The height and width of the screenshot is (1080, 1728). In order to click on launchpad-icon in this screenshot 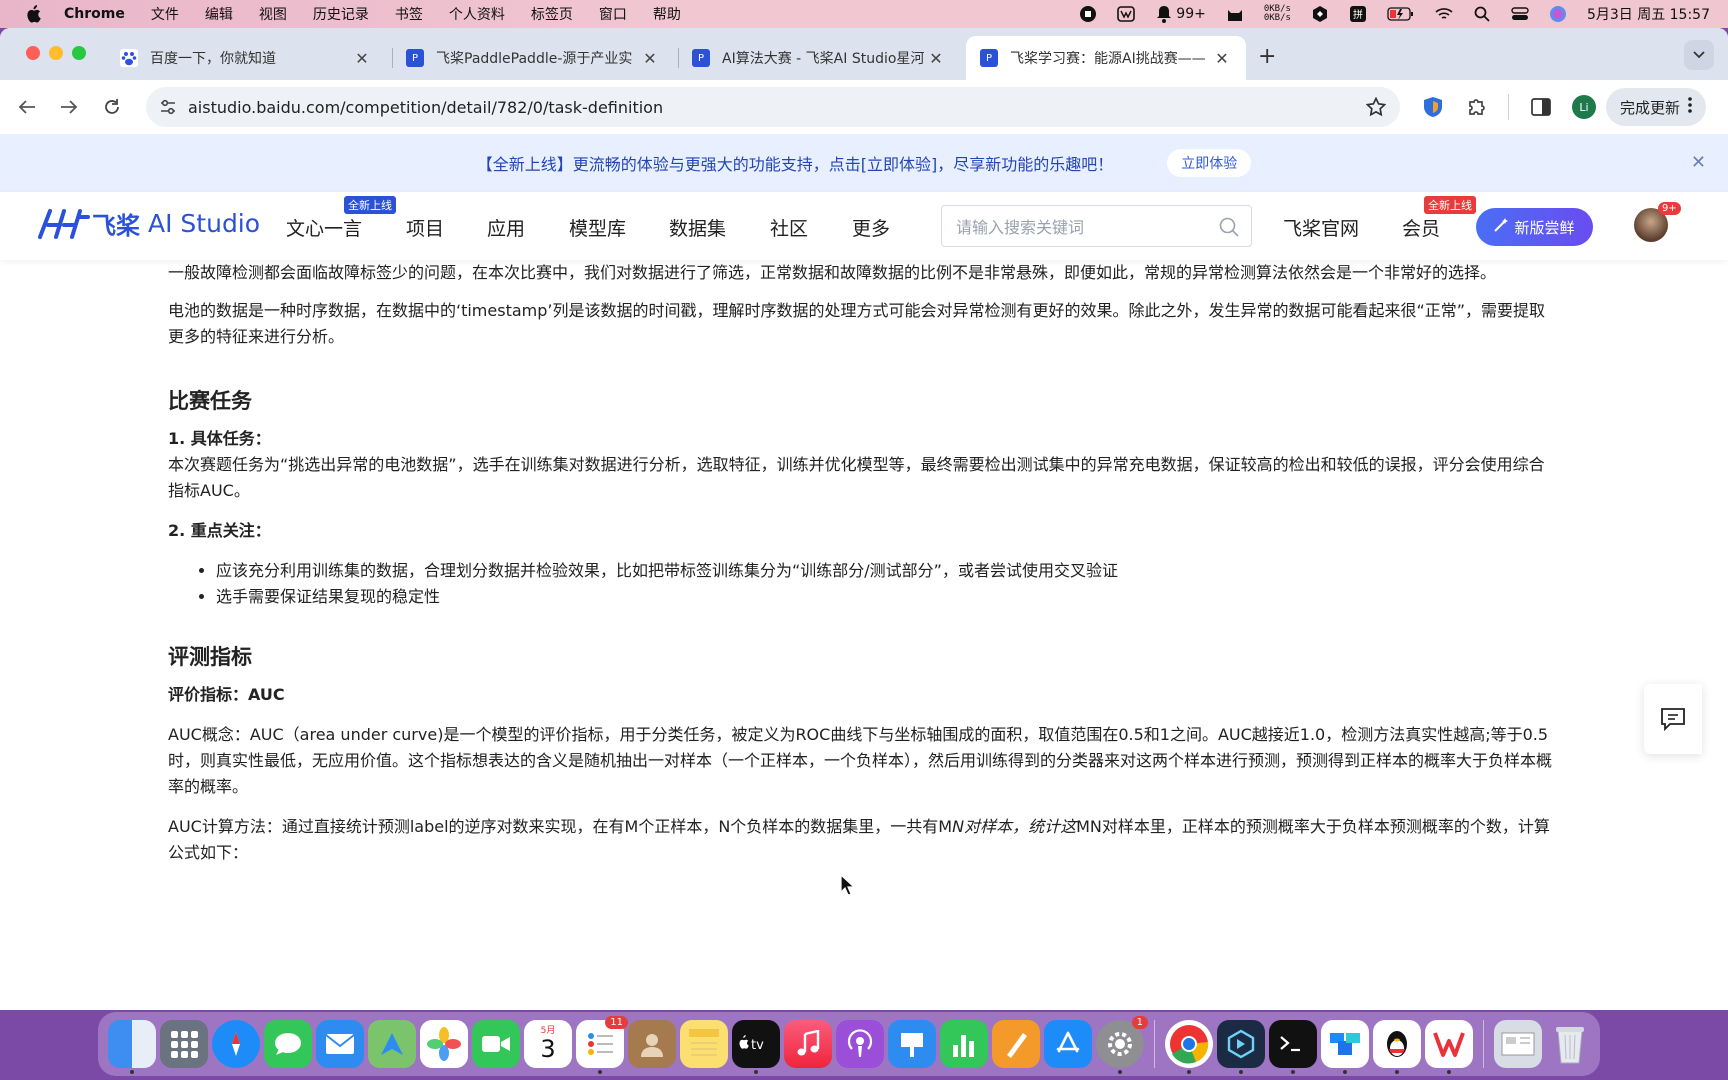, I will do `click(184, 1044)`.